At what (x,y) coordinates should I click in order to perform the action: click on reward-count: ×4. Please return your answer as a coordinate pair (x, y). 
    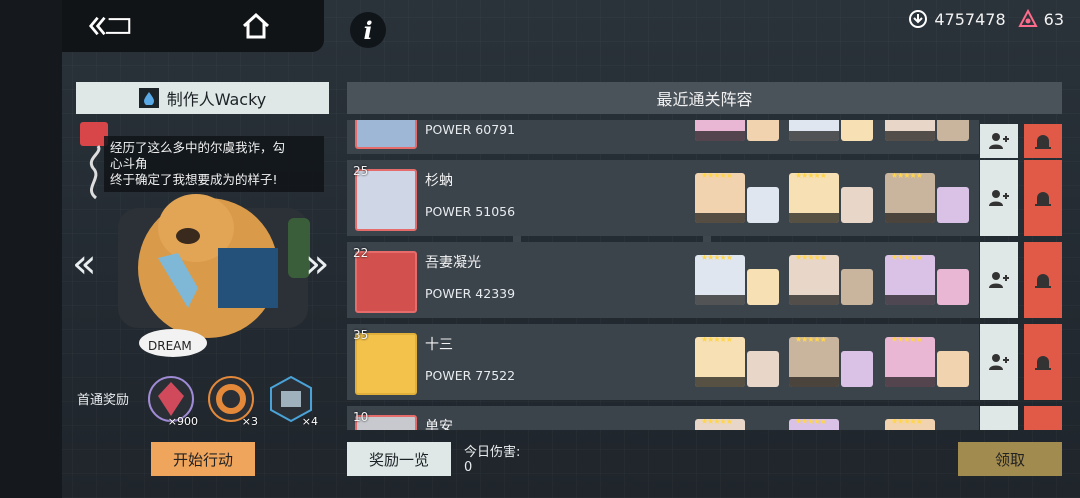
    Looking at the image, I should click on (309, 421).